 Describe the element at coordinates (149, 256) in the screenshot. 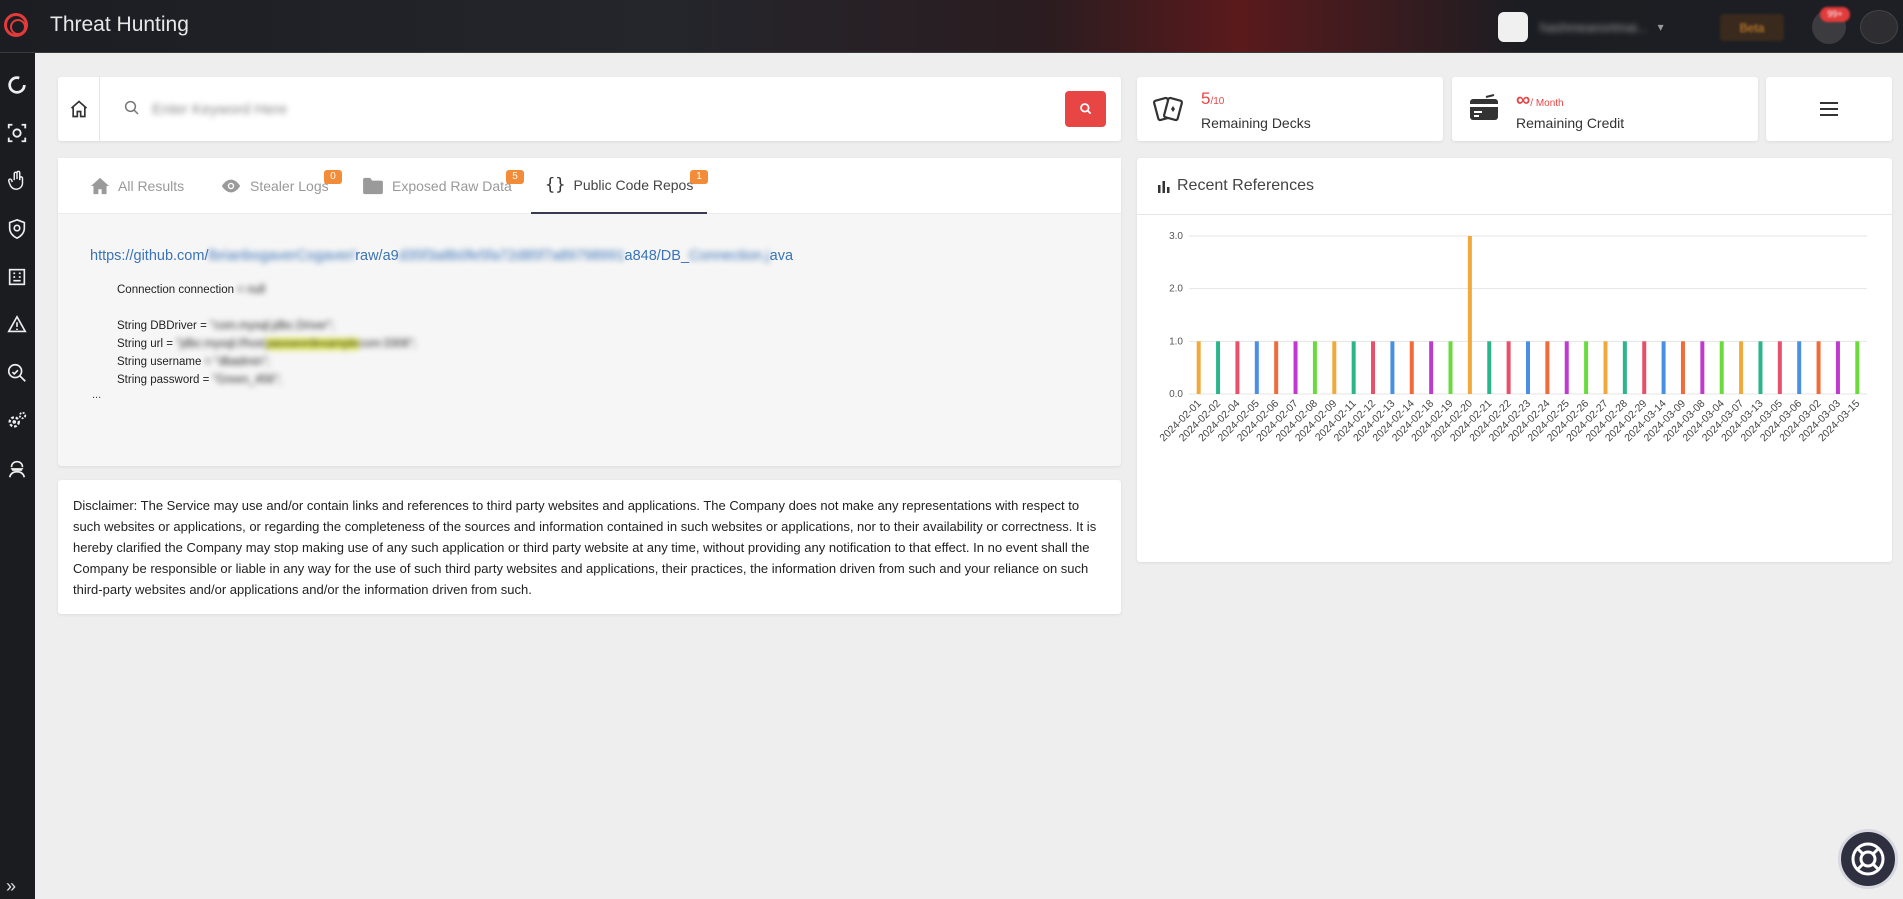

I see `url-prefix: https://github.com/` at that location.